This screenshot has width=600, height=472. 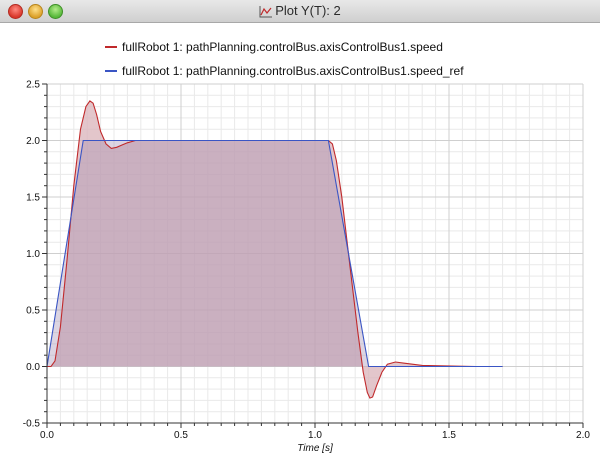 I want to click on y-tick-label: 2.0, so click(x=33, y=141).